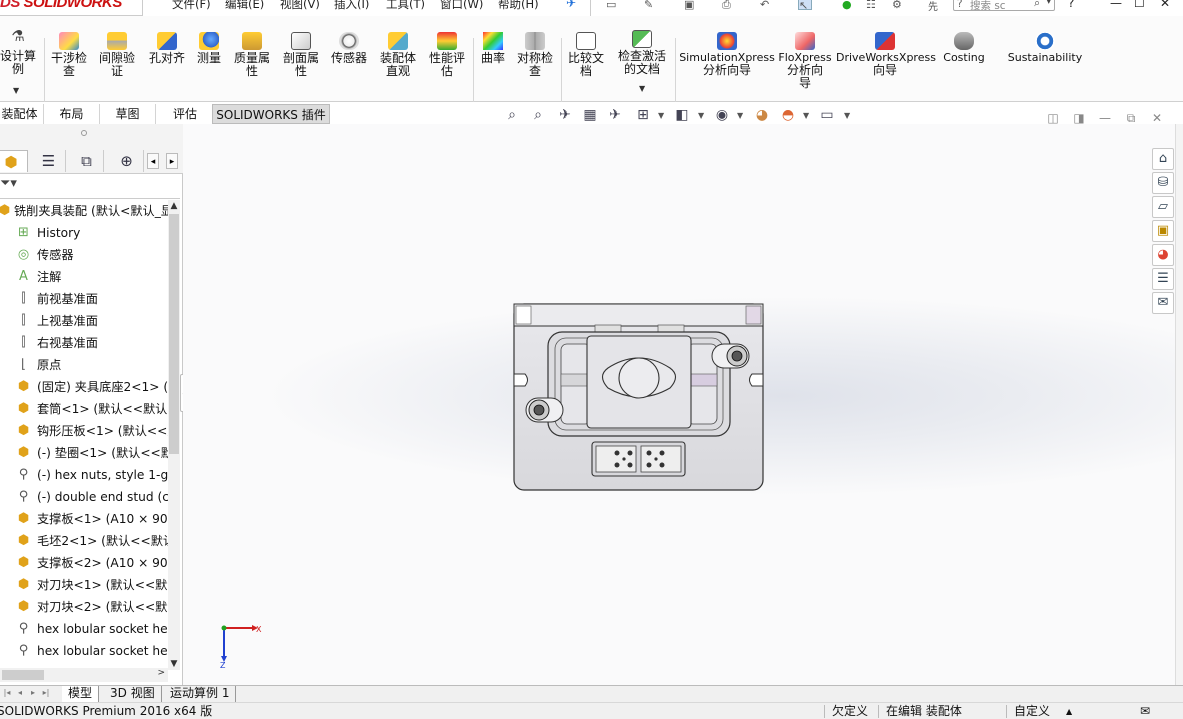  What do you see at coordinates (682, 115) in the screenshot?
I see `display-style-icon: ◧` at bounding box center [682, 115].